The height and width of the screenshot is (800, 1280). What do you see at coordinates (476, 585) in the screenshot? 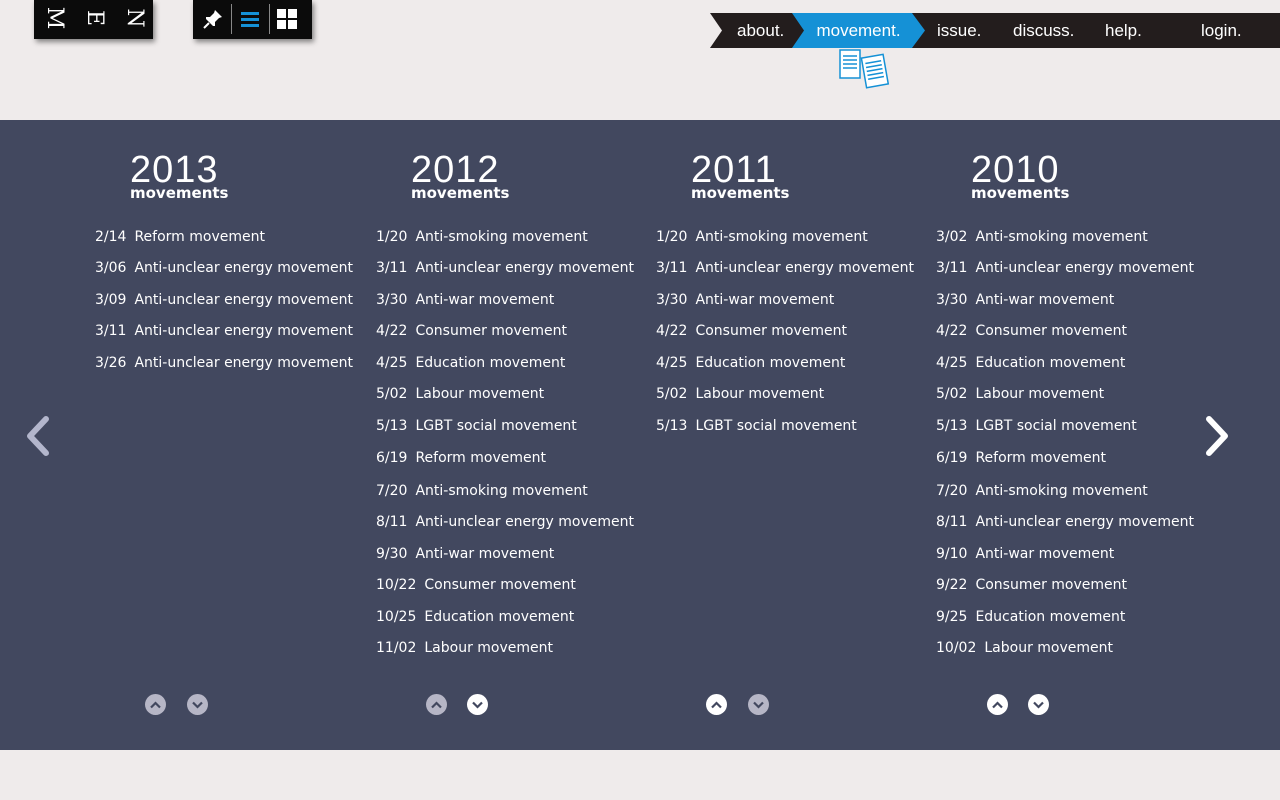
I see `movement-entry: 10/22 Consumer movement` at bounding box center [476, 585].